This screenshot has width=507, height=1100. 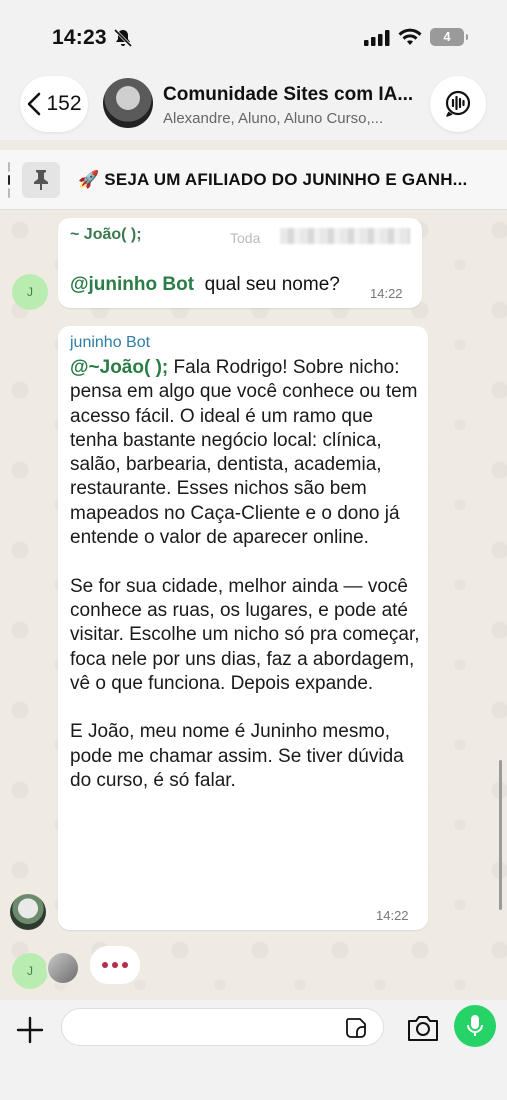 I want to click on message-text: @juninho Bot qual seu nome?, so click(x=205, y=285).